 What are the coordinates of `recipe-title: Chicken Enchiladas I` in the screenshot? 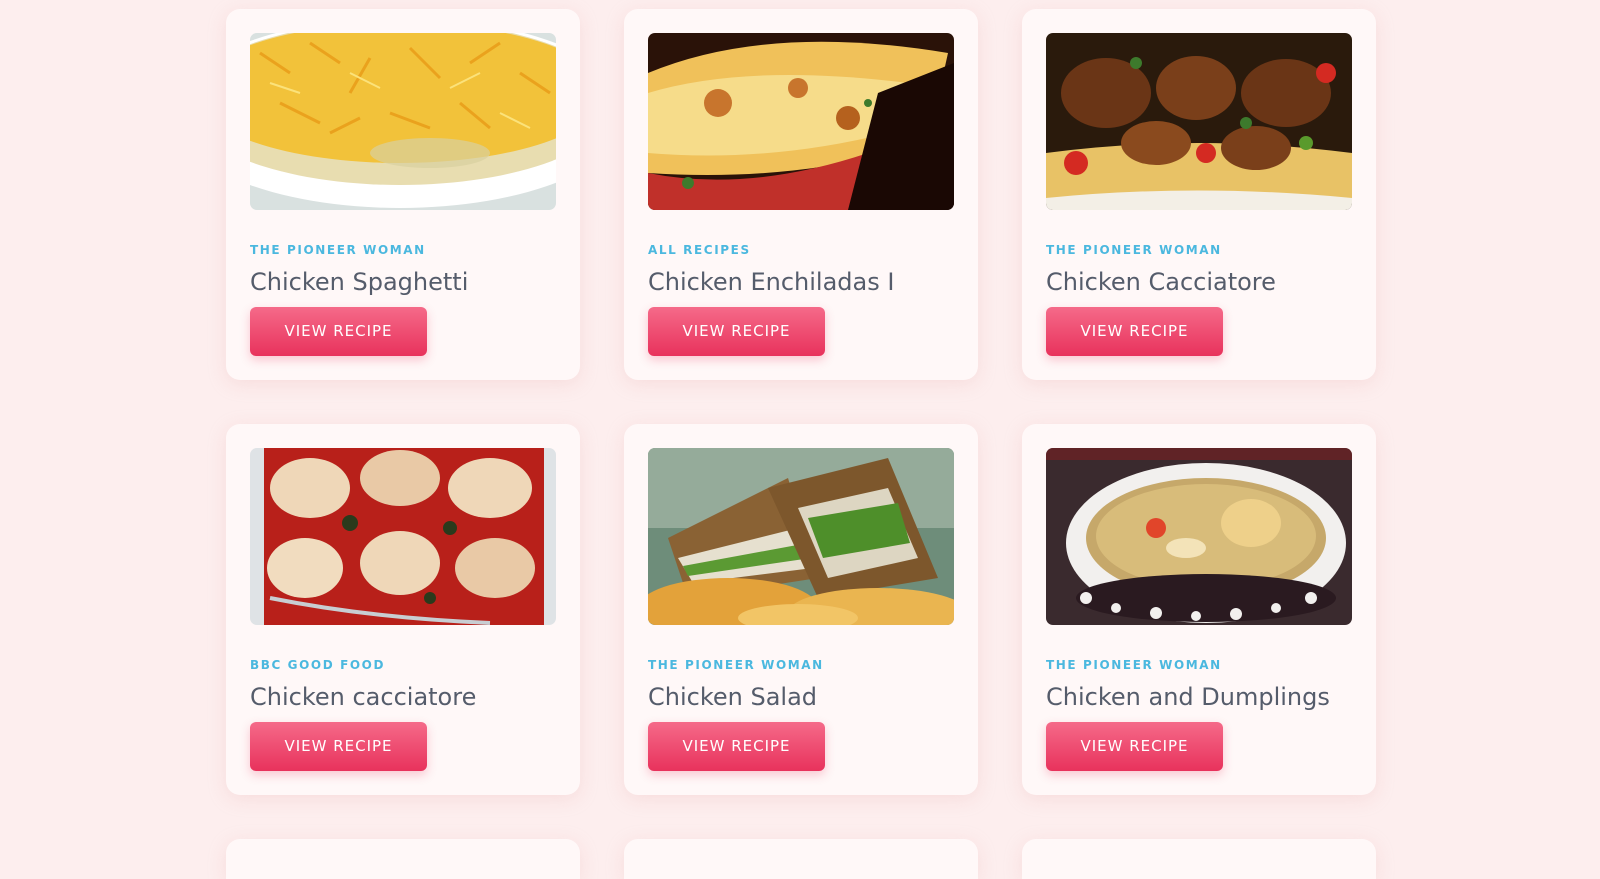 It's located at (771, 282).